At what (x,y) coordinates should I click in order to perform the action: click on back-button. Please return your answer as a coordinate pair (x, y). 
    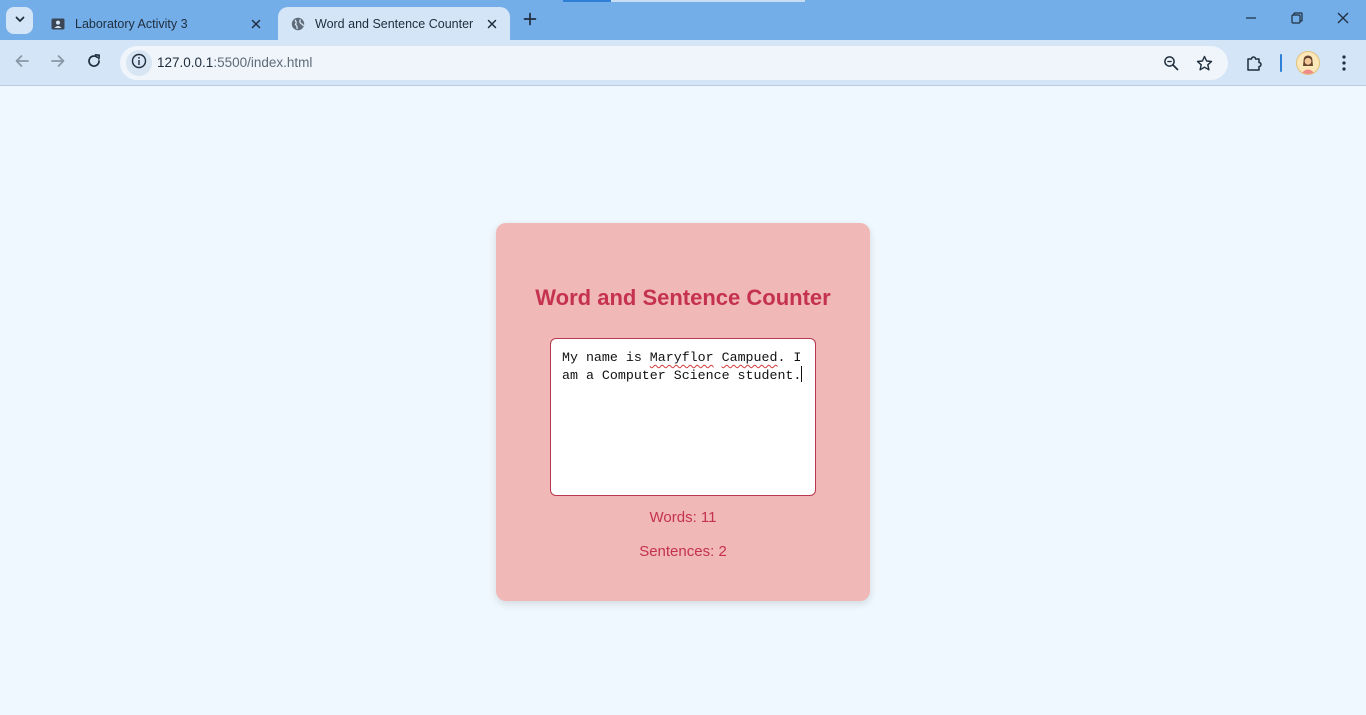
    Looking at the image, I should click on (22, 63).